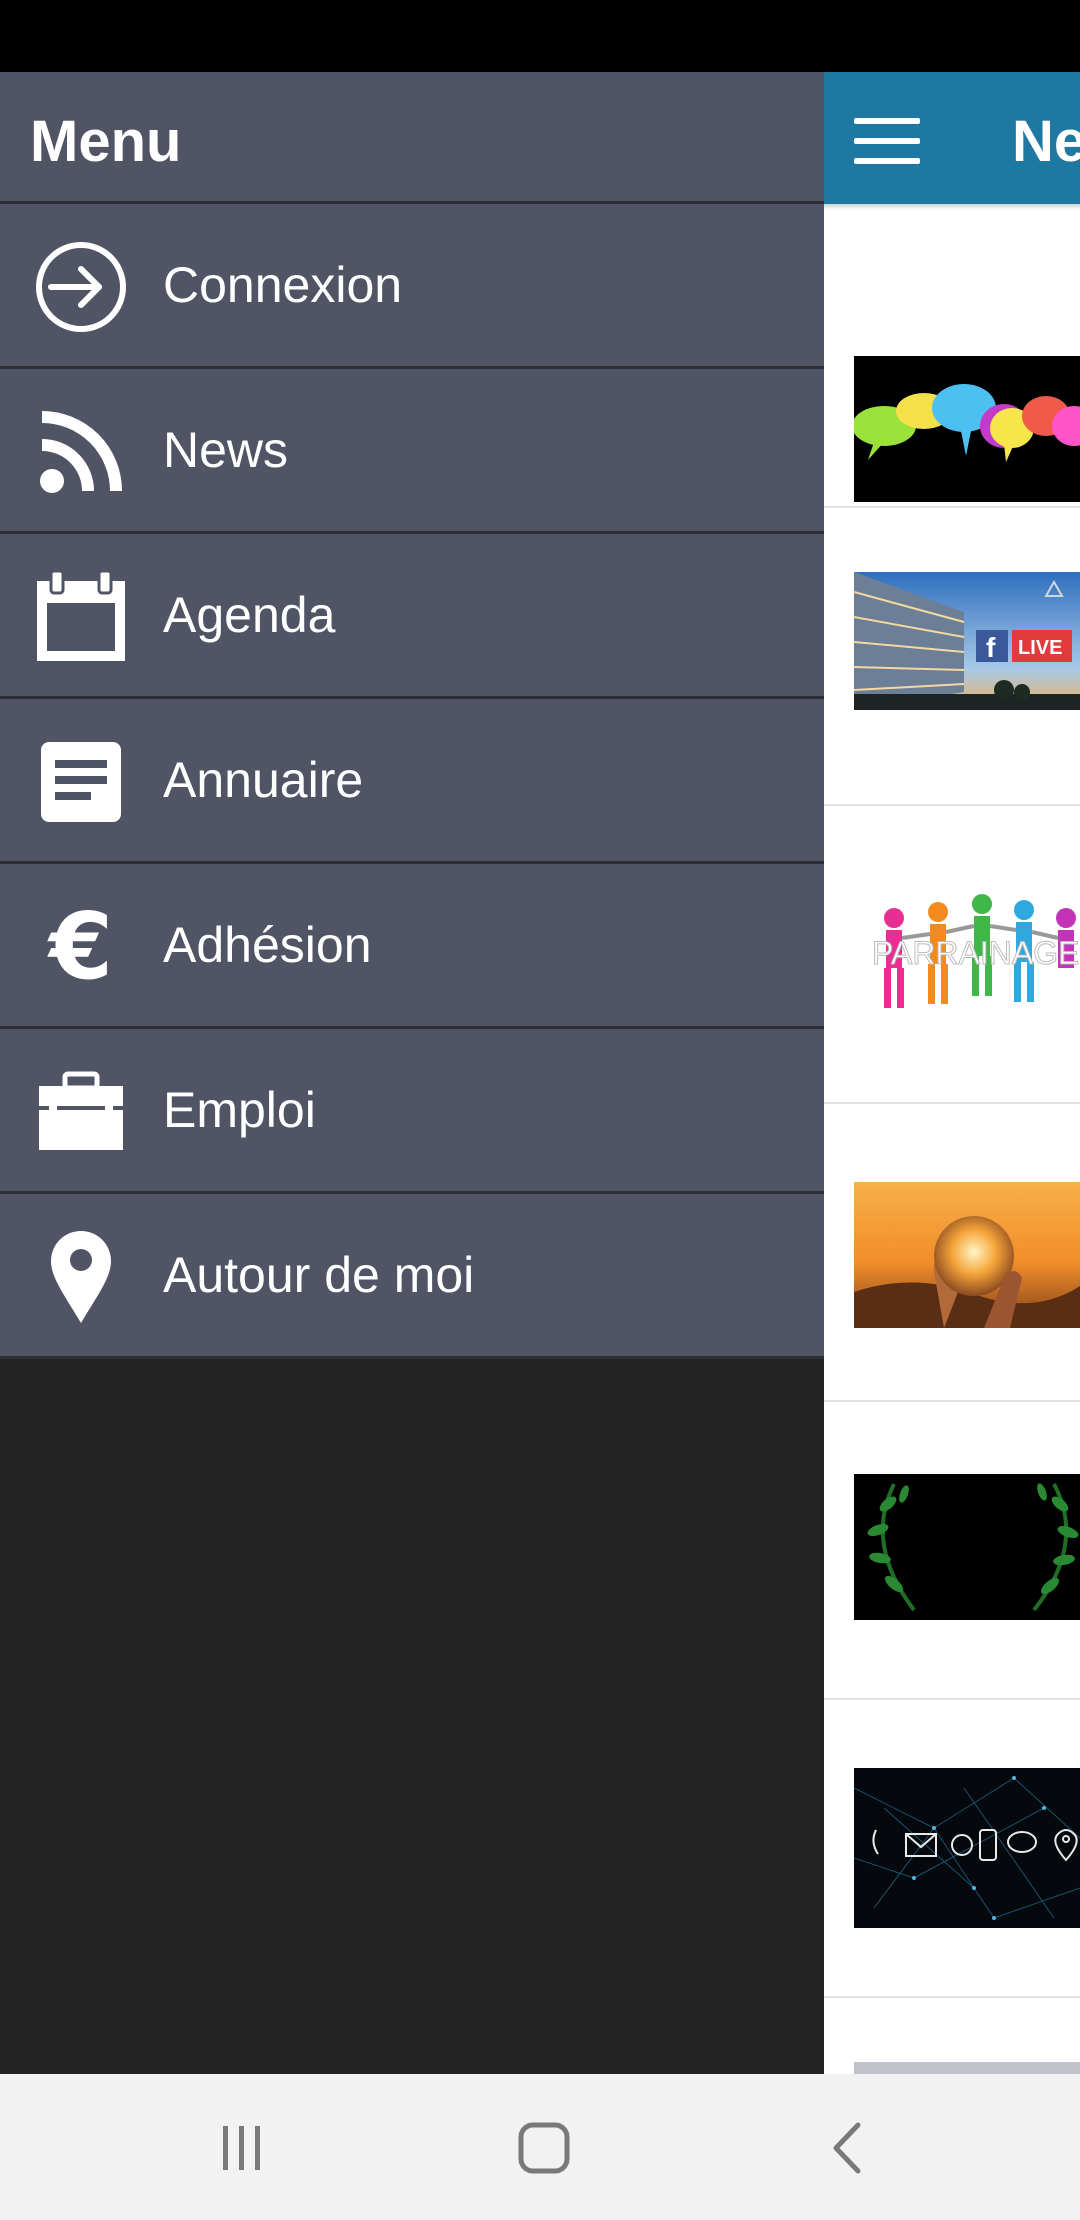  What do you see at coordinates (952, 138) in the screenshot?
I see `news-header: News` at bounding box center [952, 138].